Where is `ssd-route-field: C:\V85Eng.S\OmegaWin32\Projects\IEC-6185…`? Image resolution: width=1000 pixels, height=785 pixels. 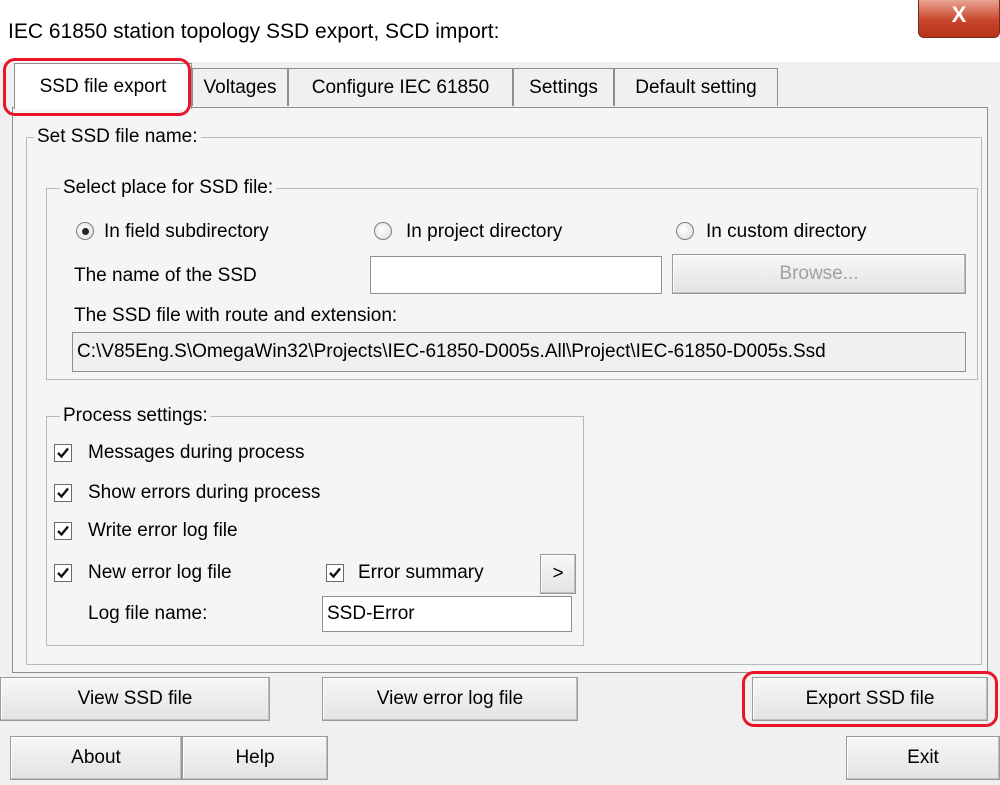 ssd-route-field: C:\V85Eng.S\OmegaWin32\Projects\IEC-6185… is located at coordinates (519, 352).